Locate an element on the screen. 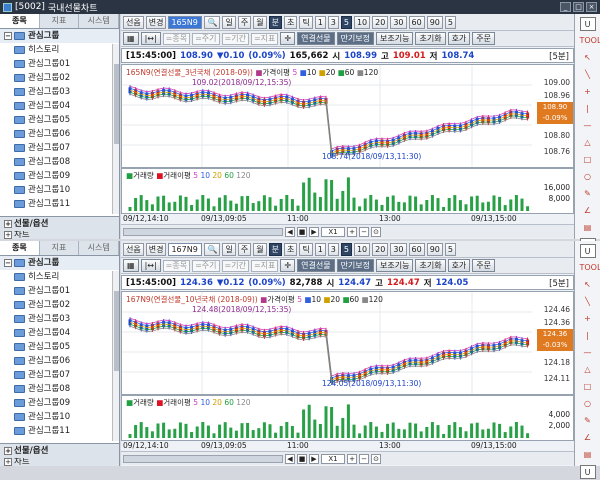 This screenshot has height=480, width=600. tree-root: − 관심그룹 is located at coordinates (59, 263).